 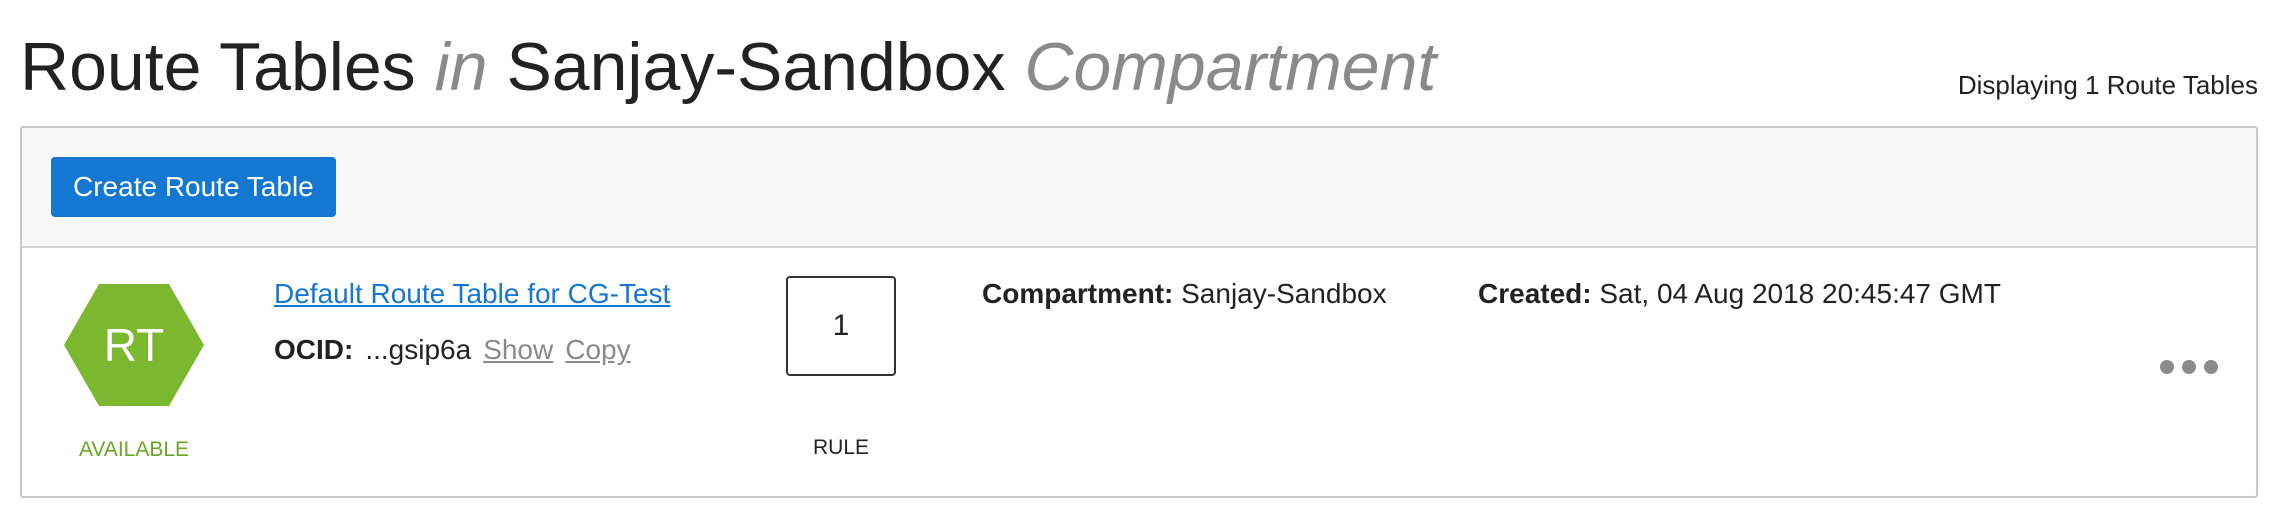 I want to click on rule-count: 1, so click(x=841, y=325).